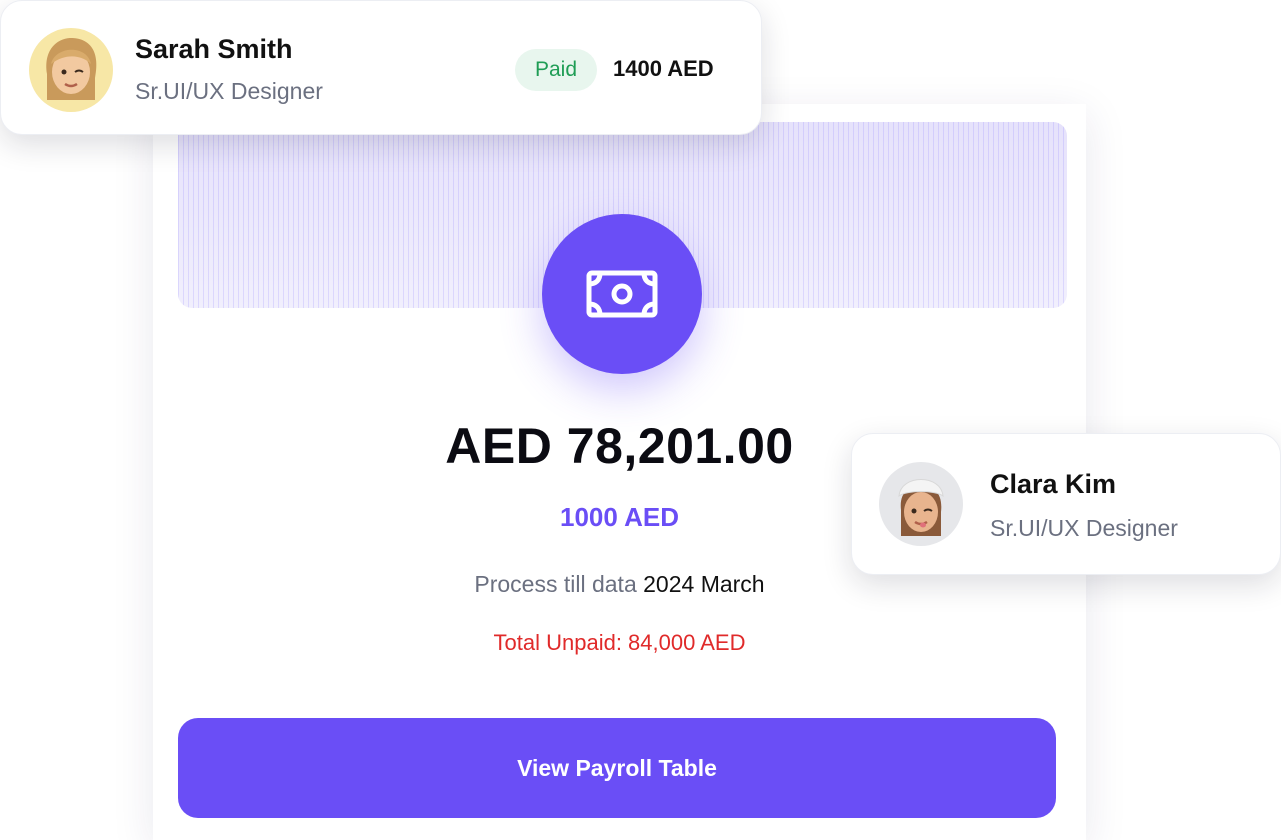 The image size is (1281, 840). Describe the element at coordinates (555, 584) in the screenshot. I see `process-label: Process till data` at that location.